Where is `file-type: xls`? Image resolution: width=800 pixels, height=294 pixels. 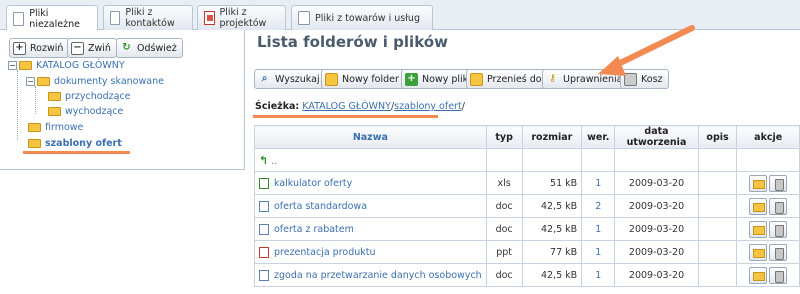
file-type: xls is located at coordinates (504, 183).